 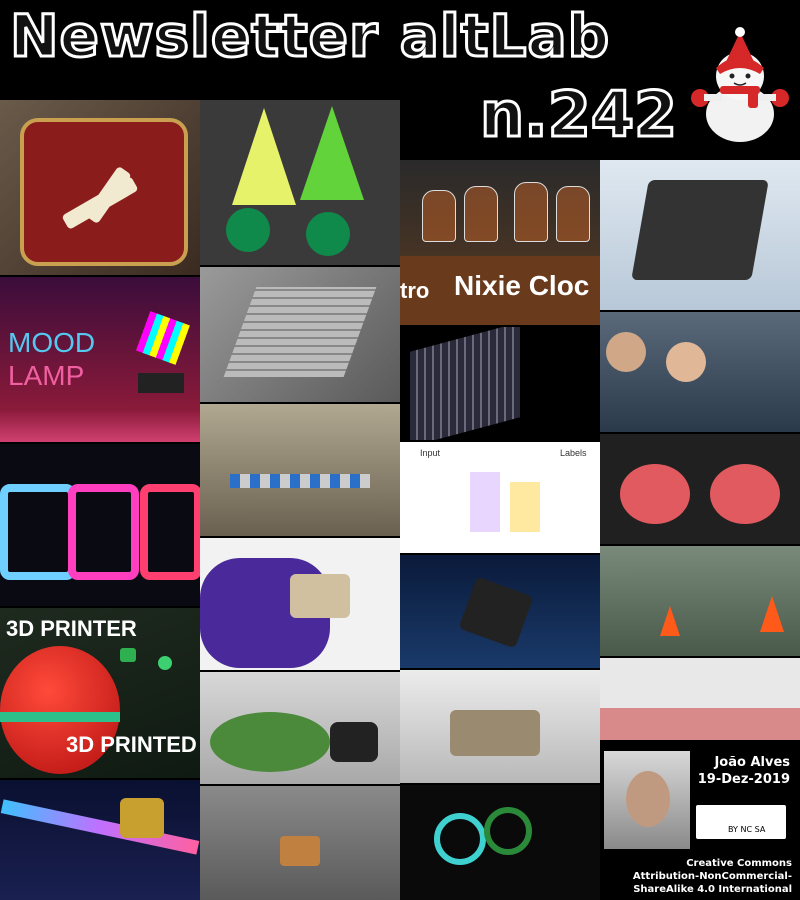 What do you see at coordinates (52, 342) in the screenshot?
I see `mood-lamp-label: MOOD` at bounding box center [52, 342].